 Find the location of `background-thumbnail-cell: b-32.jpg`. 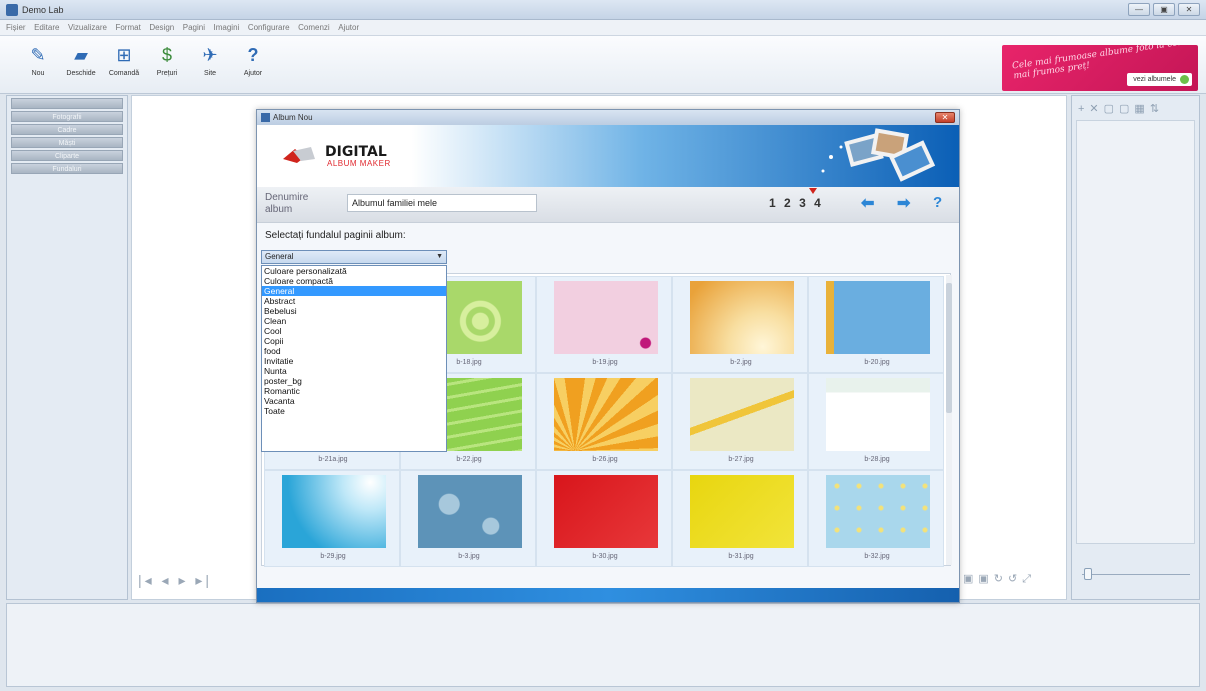

background-thumbnail-cell: b-32.jpg is located at coordinates (876, 518).